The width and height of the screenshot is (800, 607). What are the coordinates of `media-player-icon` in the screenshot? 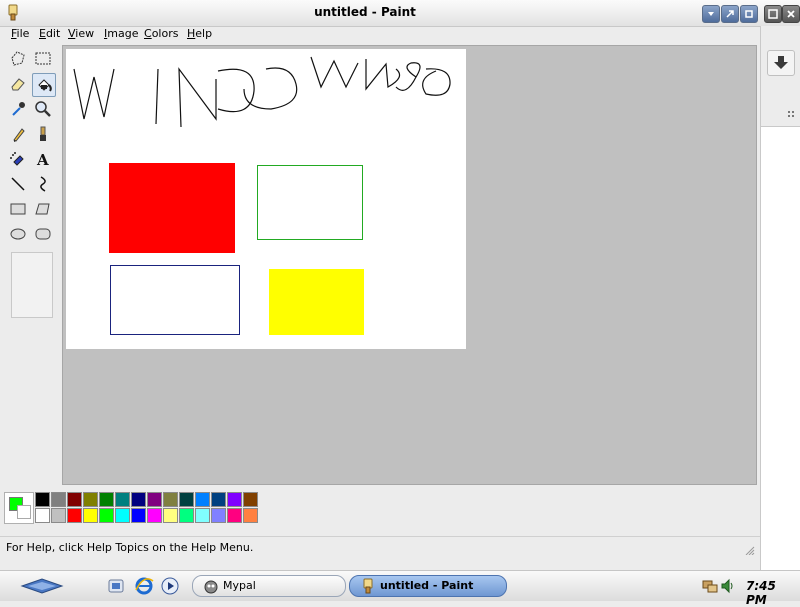 It's located at (170, 586).